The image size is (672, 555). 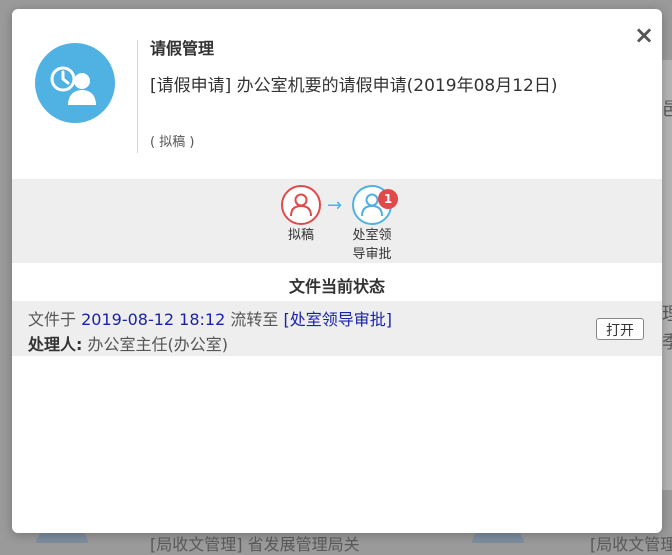 I want to click on workflow-step-label: 拟稿, so click(x=300, y=235).